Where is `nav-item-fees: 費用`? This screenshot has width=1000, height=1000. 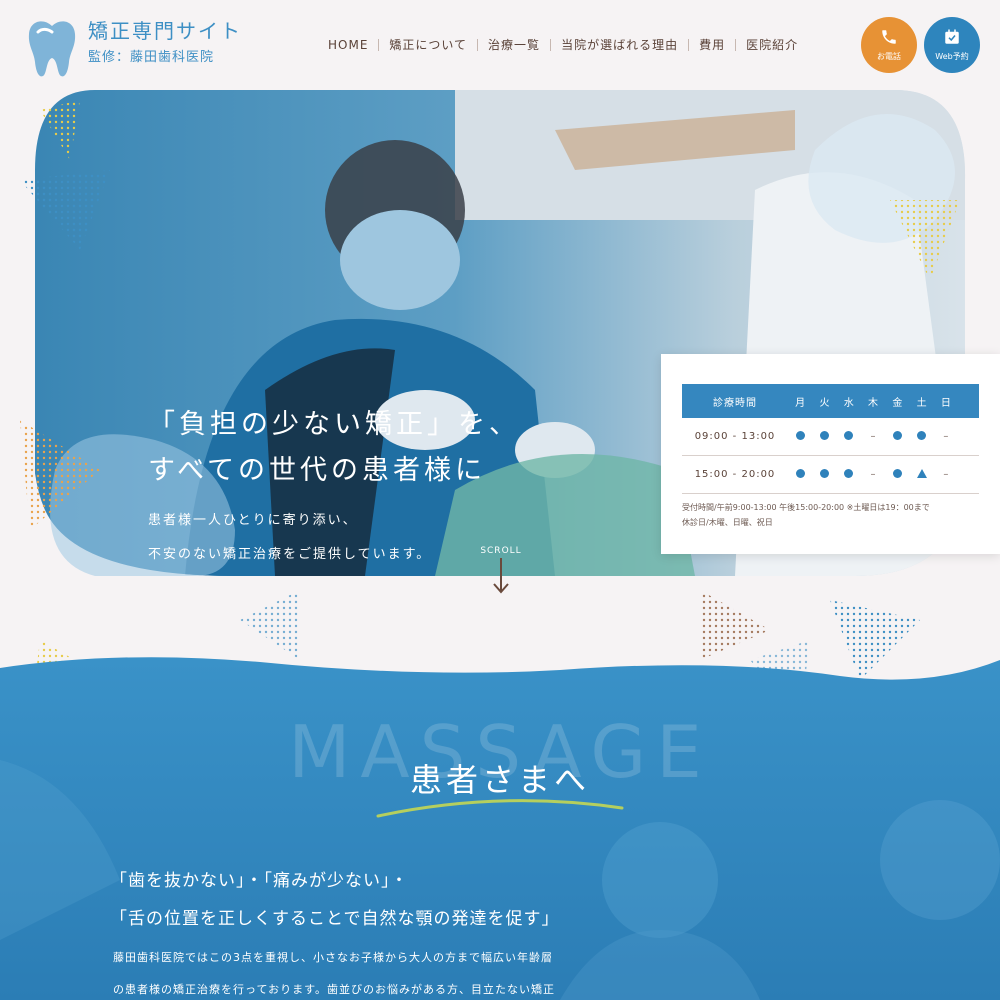 nav-item-fees: 費用 is located at coordinates (712, 44).